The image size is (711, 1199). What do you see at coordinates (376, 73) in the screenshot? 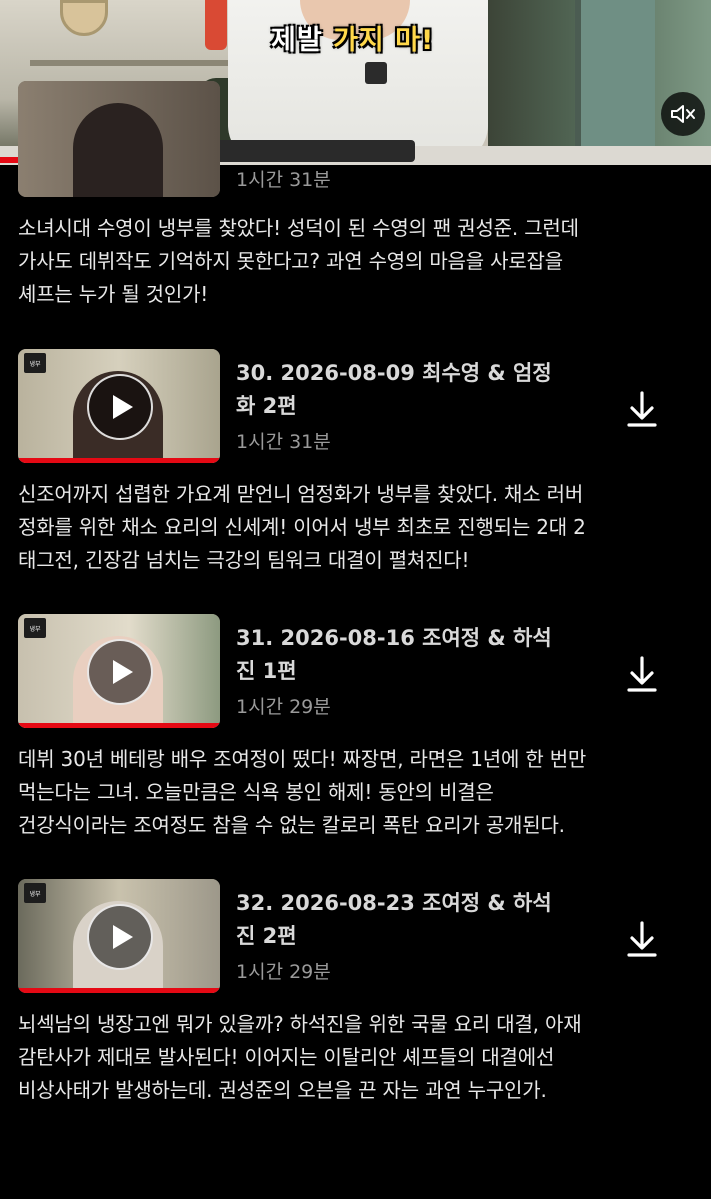
I see `video-badge` at bounding box center [376, 73].